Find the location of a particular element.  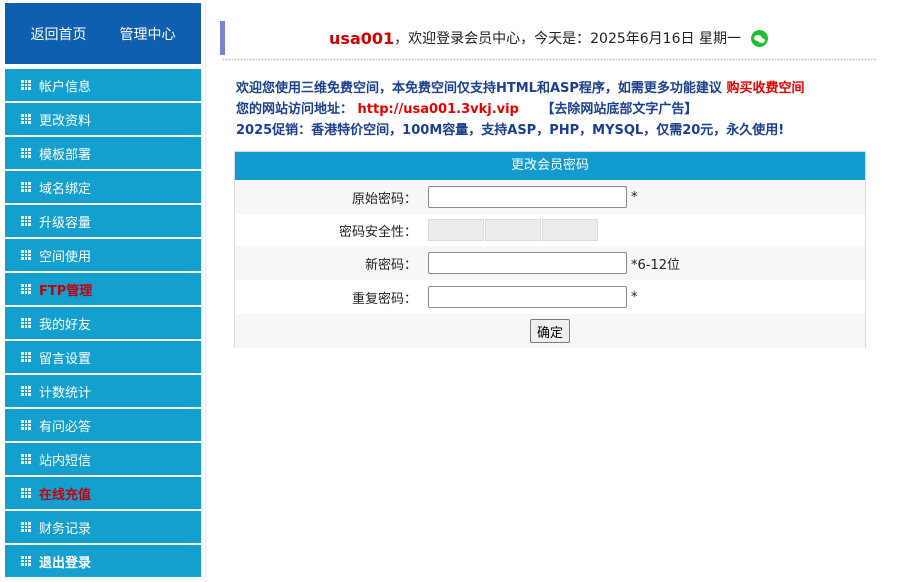

dotted-divider is located at coordinates (549, 59).